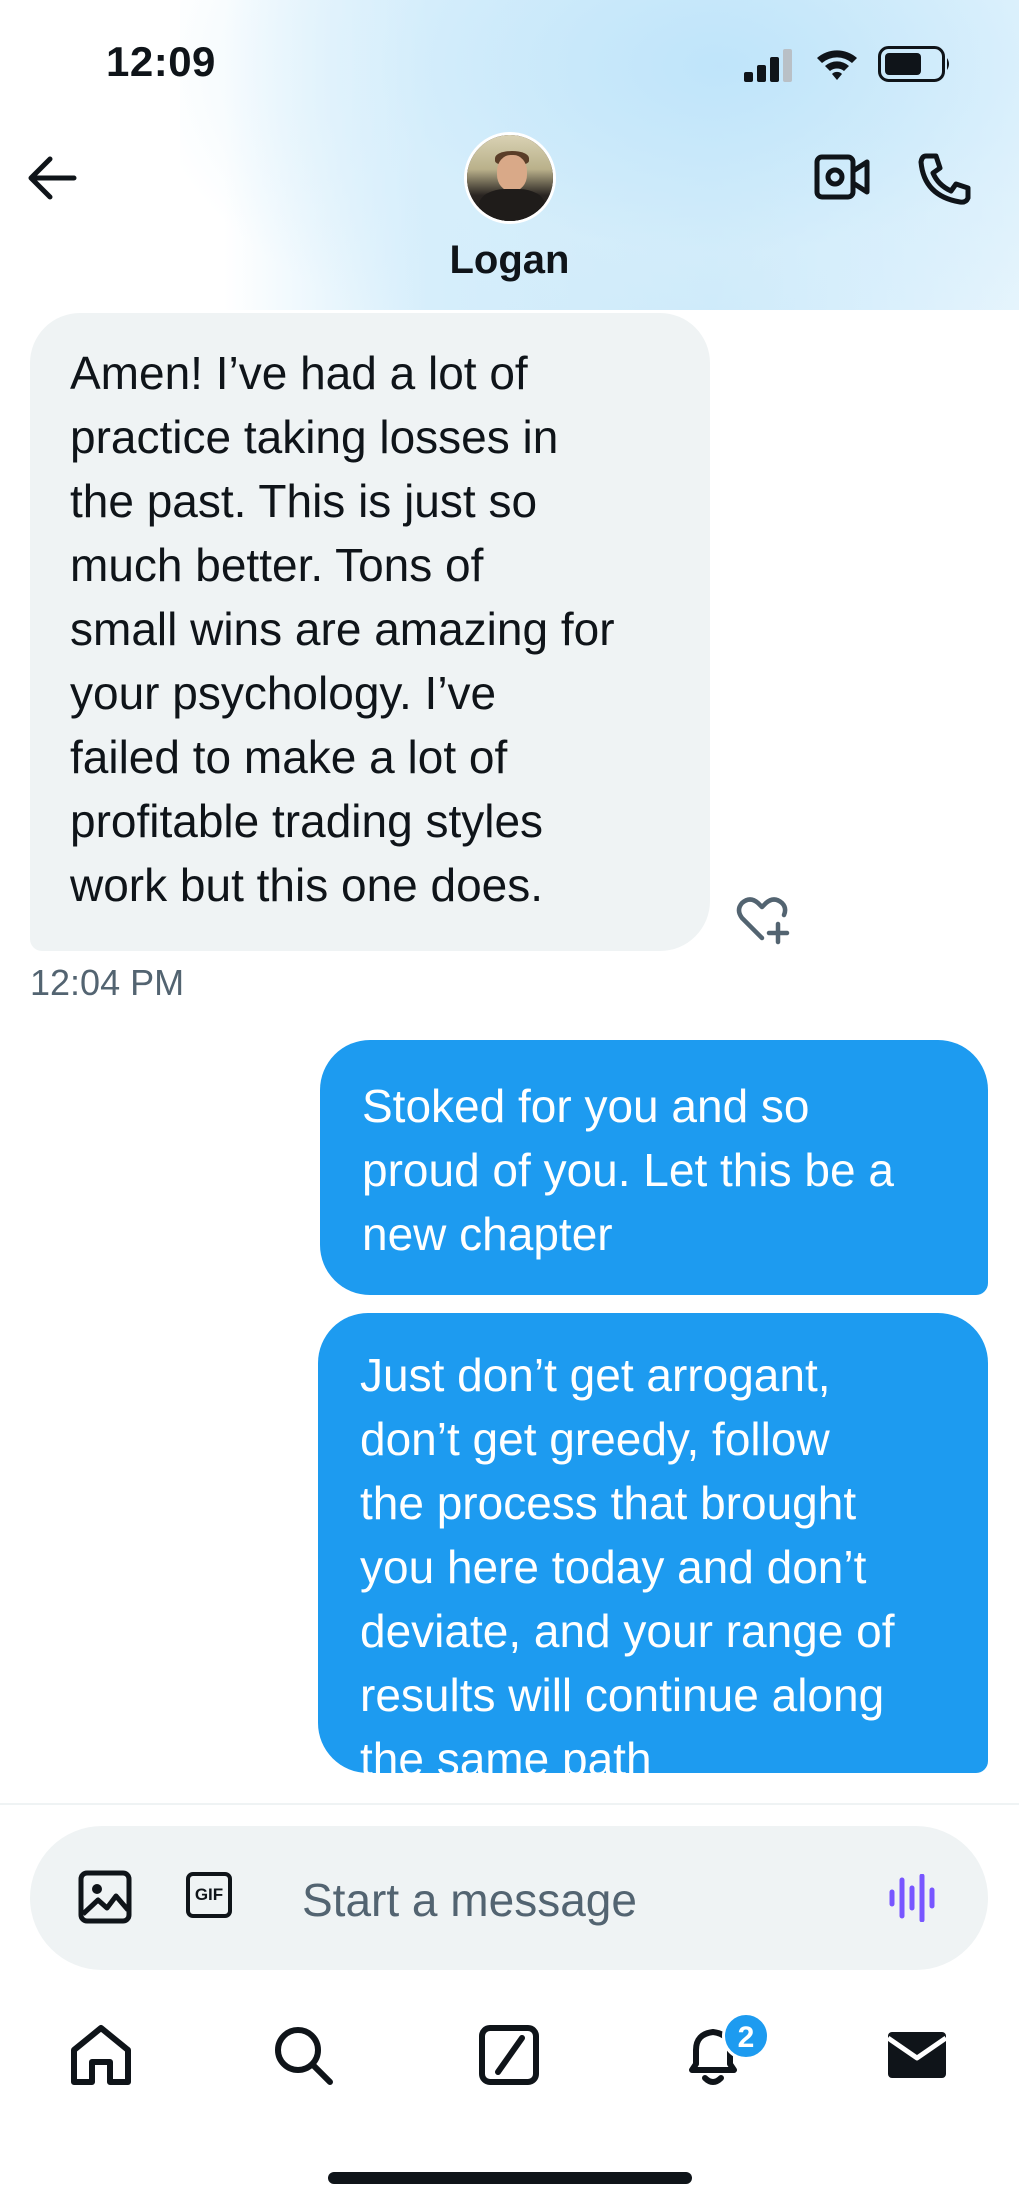  Describe the element at coordinates (768, 65) in the screenshot. I see `cellular-signal-icon` at that location.